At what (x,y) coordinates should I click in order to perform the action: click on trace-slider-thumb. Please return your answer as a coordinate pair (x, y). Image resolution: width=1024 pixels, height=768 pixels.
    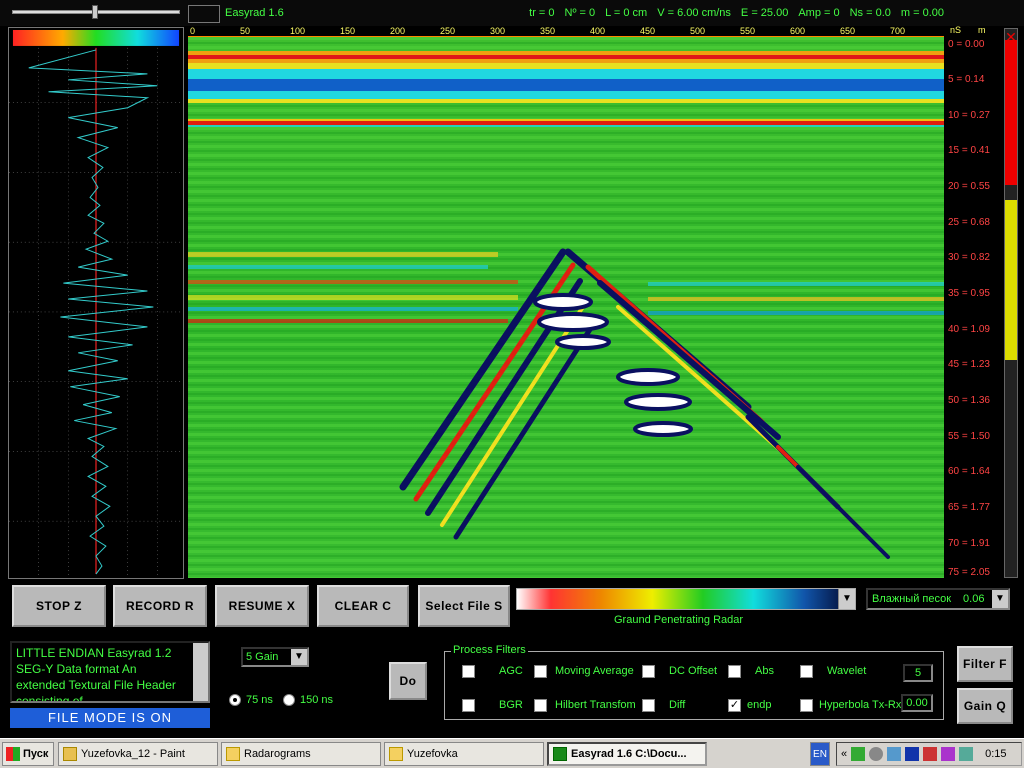
    Looking at the image, I should click on (95, 12).